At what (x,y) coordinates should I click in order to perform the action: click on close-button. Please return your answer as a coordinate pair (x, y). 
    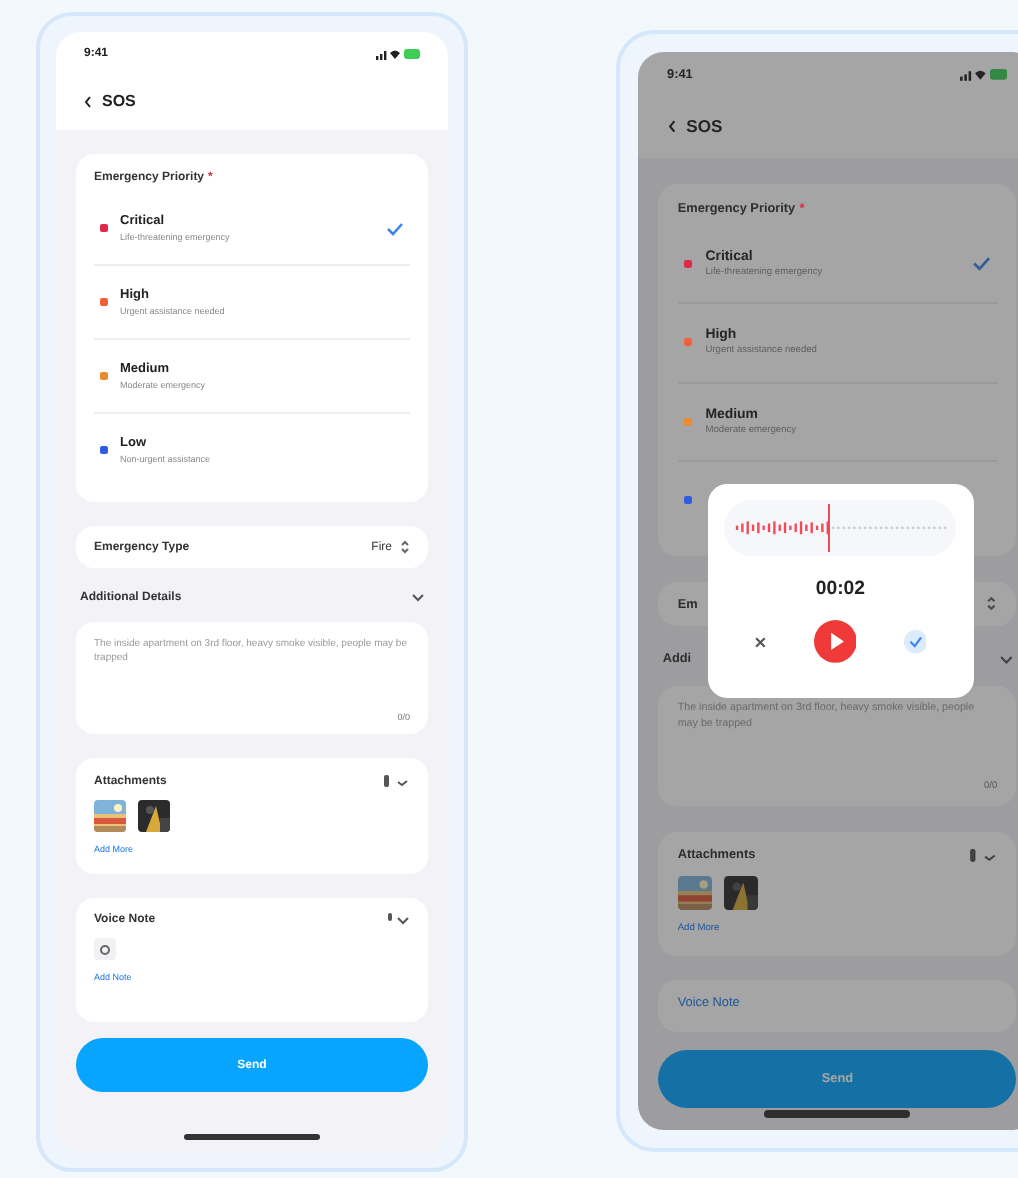
    Looking at the image, I should click on (760, 642).